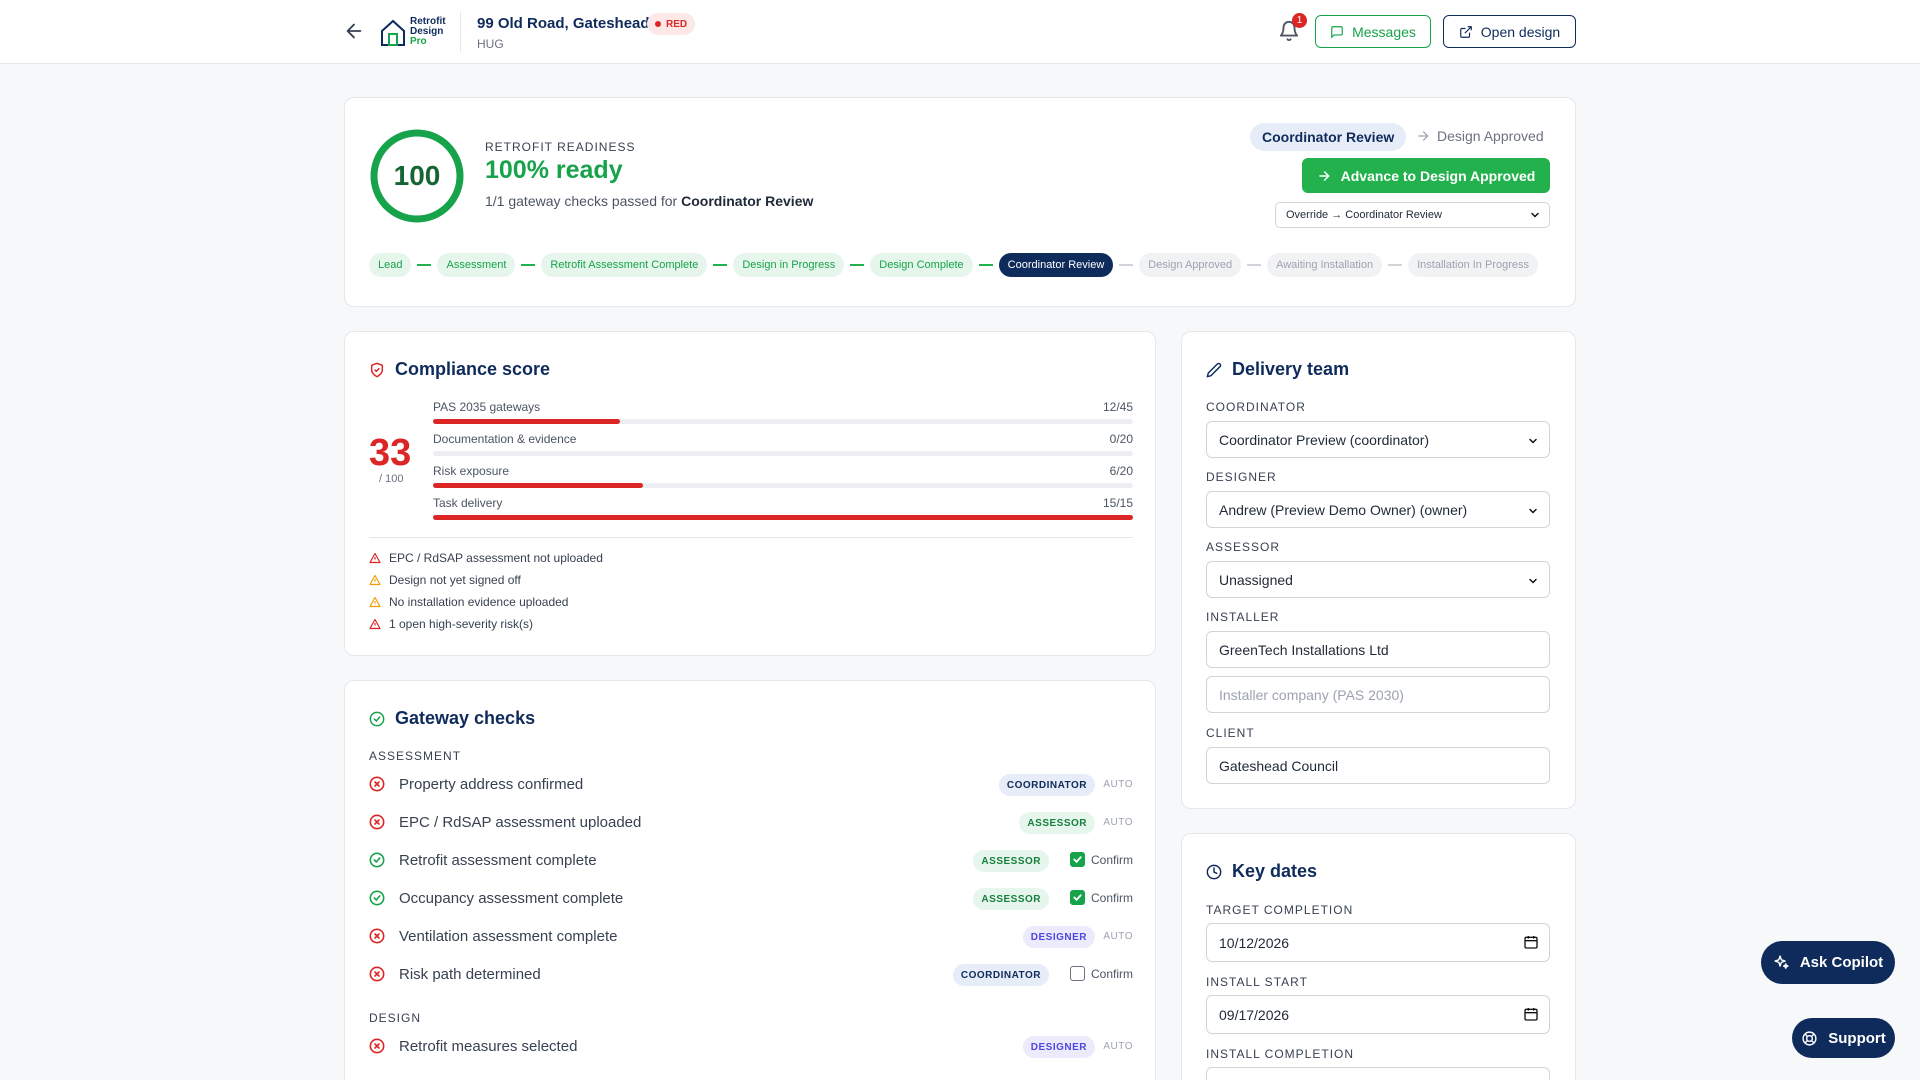 Image resolution: width=1920 pixels, height=1080 pixels. Describe the element at coordinates (1373, 31) in the screenshot. I see `messages-button: Messages` at that location.